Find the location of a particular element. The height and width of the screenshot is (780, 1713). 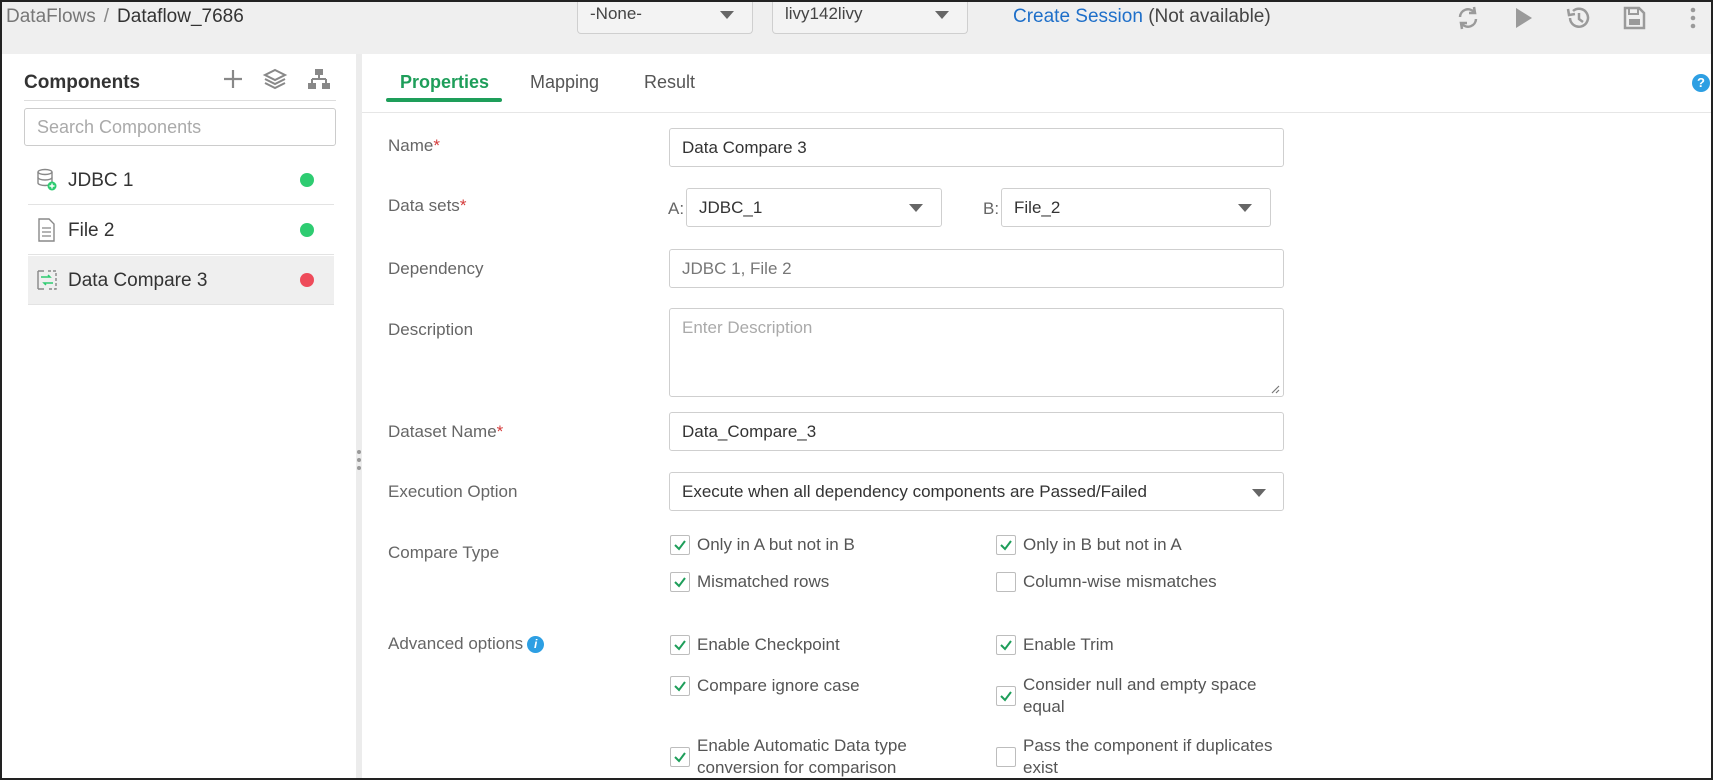

column-wise-mismatches-label: Column-wise mismatches is located at coordinates (1120, 581).